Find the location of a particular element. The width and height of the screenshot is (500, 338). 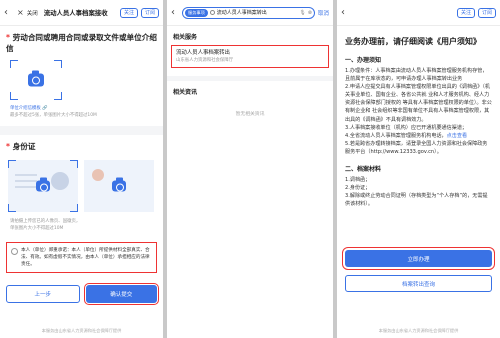

idcard-title-text: 身份证 is located at coordinates (24, 146).